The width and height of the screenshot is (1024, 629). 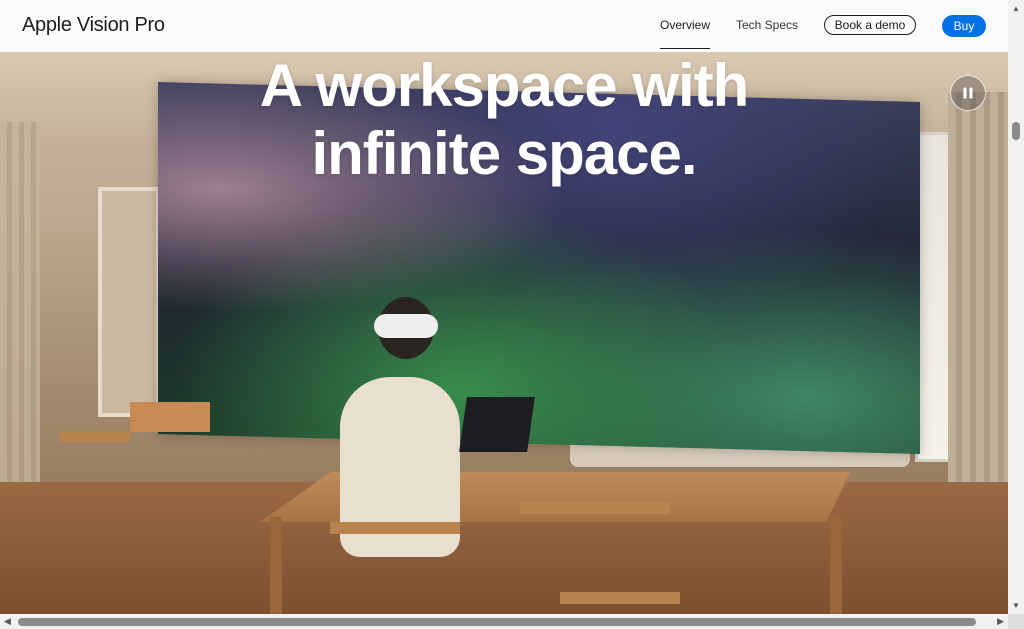 What do you see at coordinates (504, 153) in the screenshot?
I see `headline-line-2: infinite space.` at bounding box center [504, 153].